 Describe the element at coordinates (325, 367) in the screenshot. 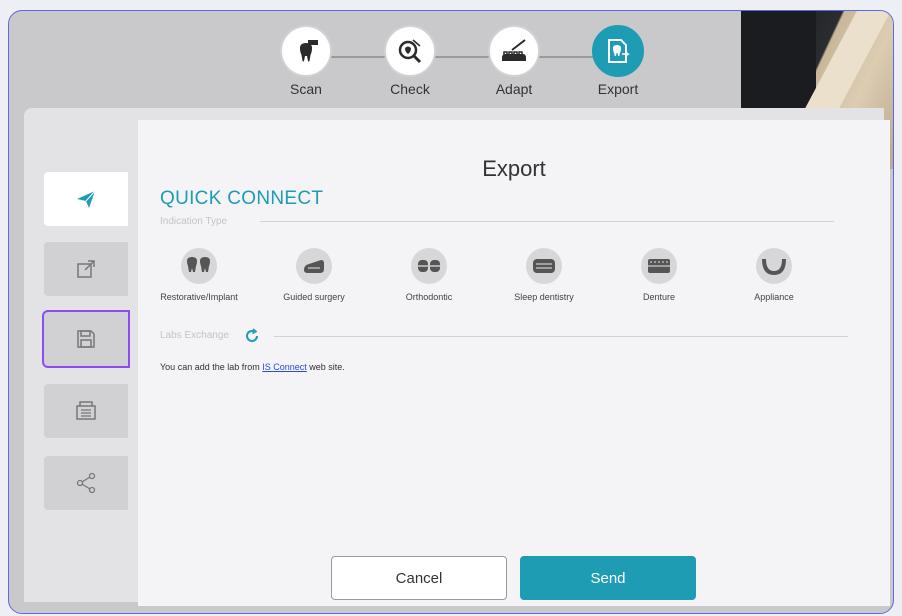

I see `labs-note-suffix: web site.` at that location.